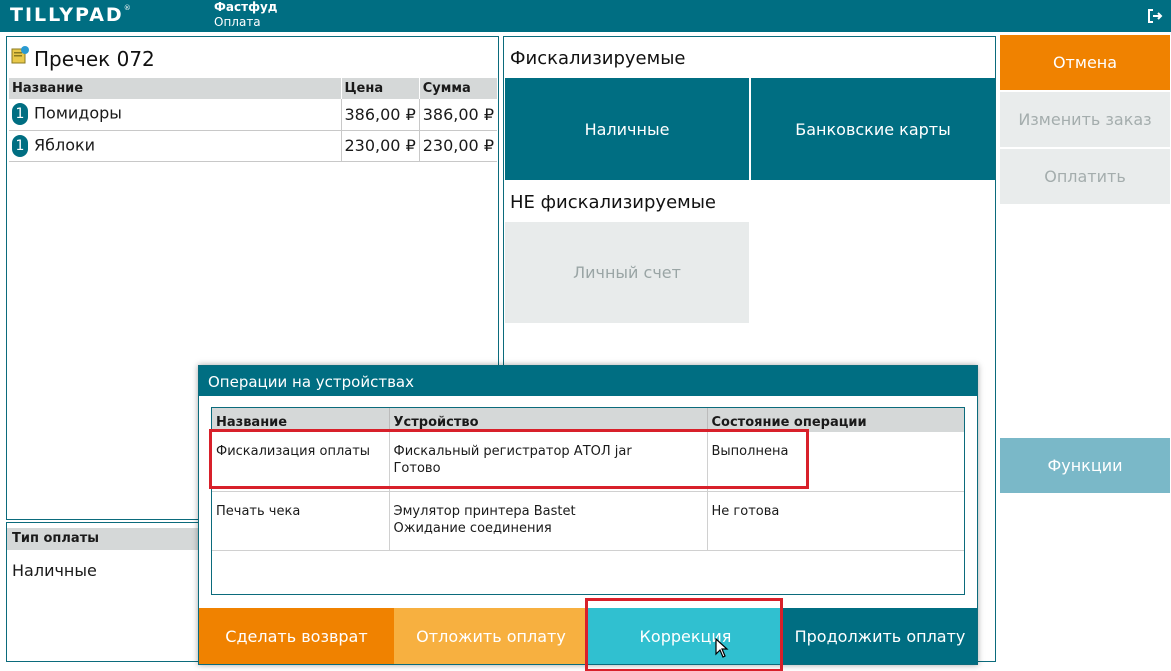  I want to click on cash-button: Наличные, so click(627, 129).